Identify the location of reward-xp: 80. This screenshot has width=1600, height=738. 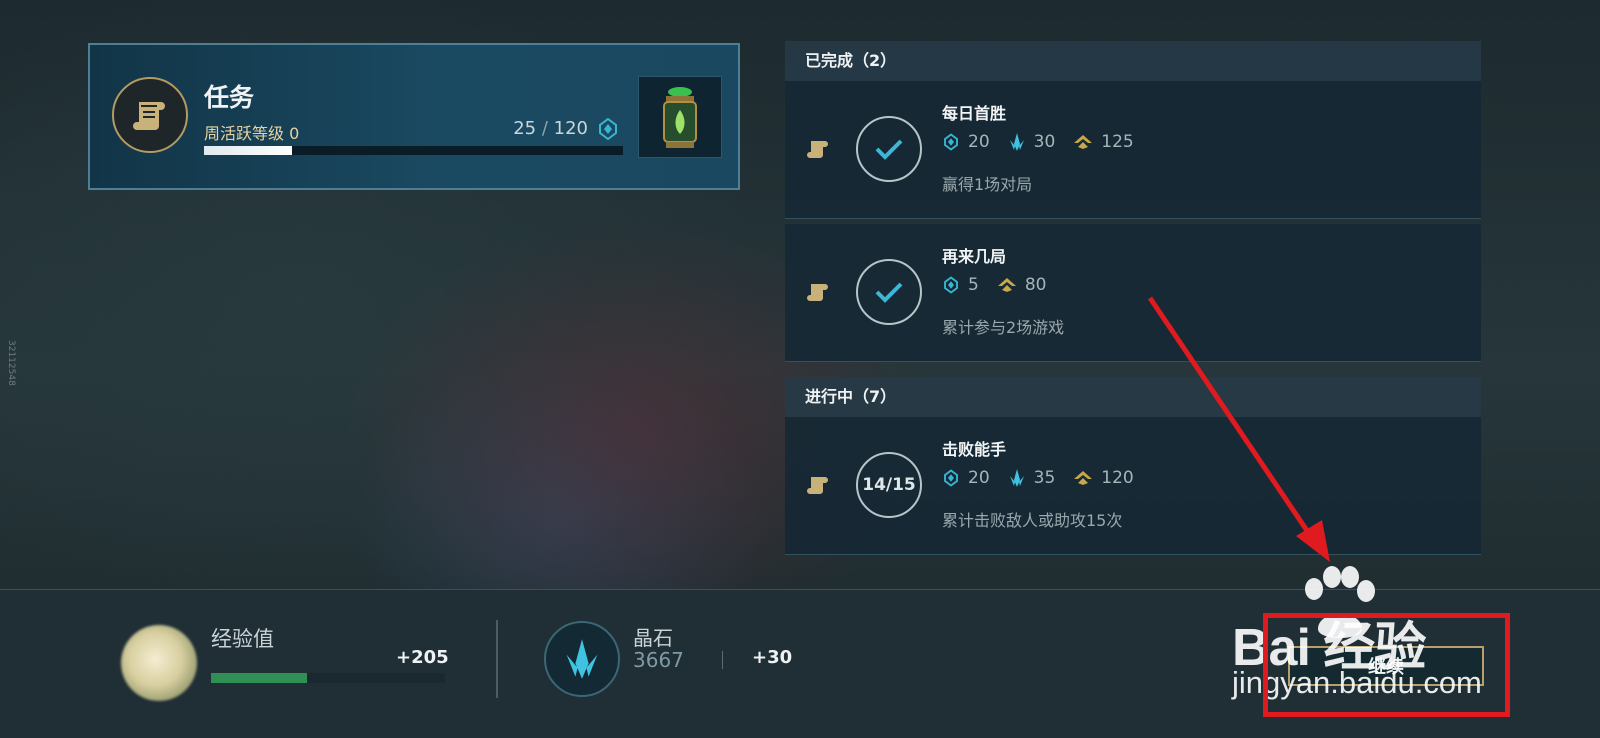
(1022, 285).